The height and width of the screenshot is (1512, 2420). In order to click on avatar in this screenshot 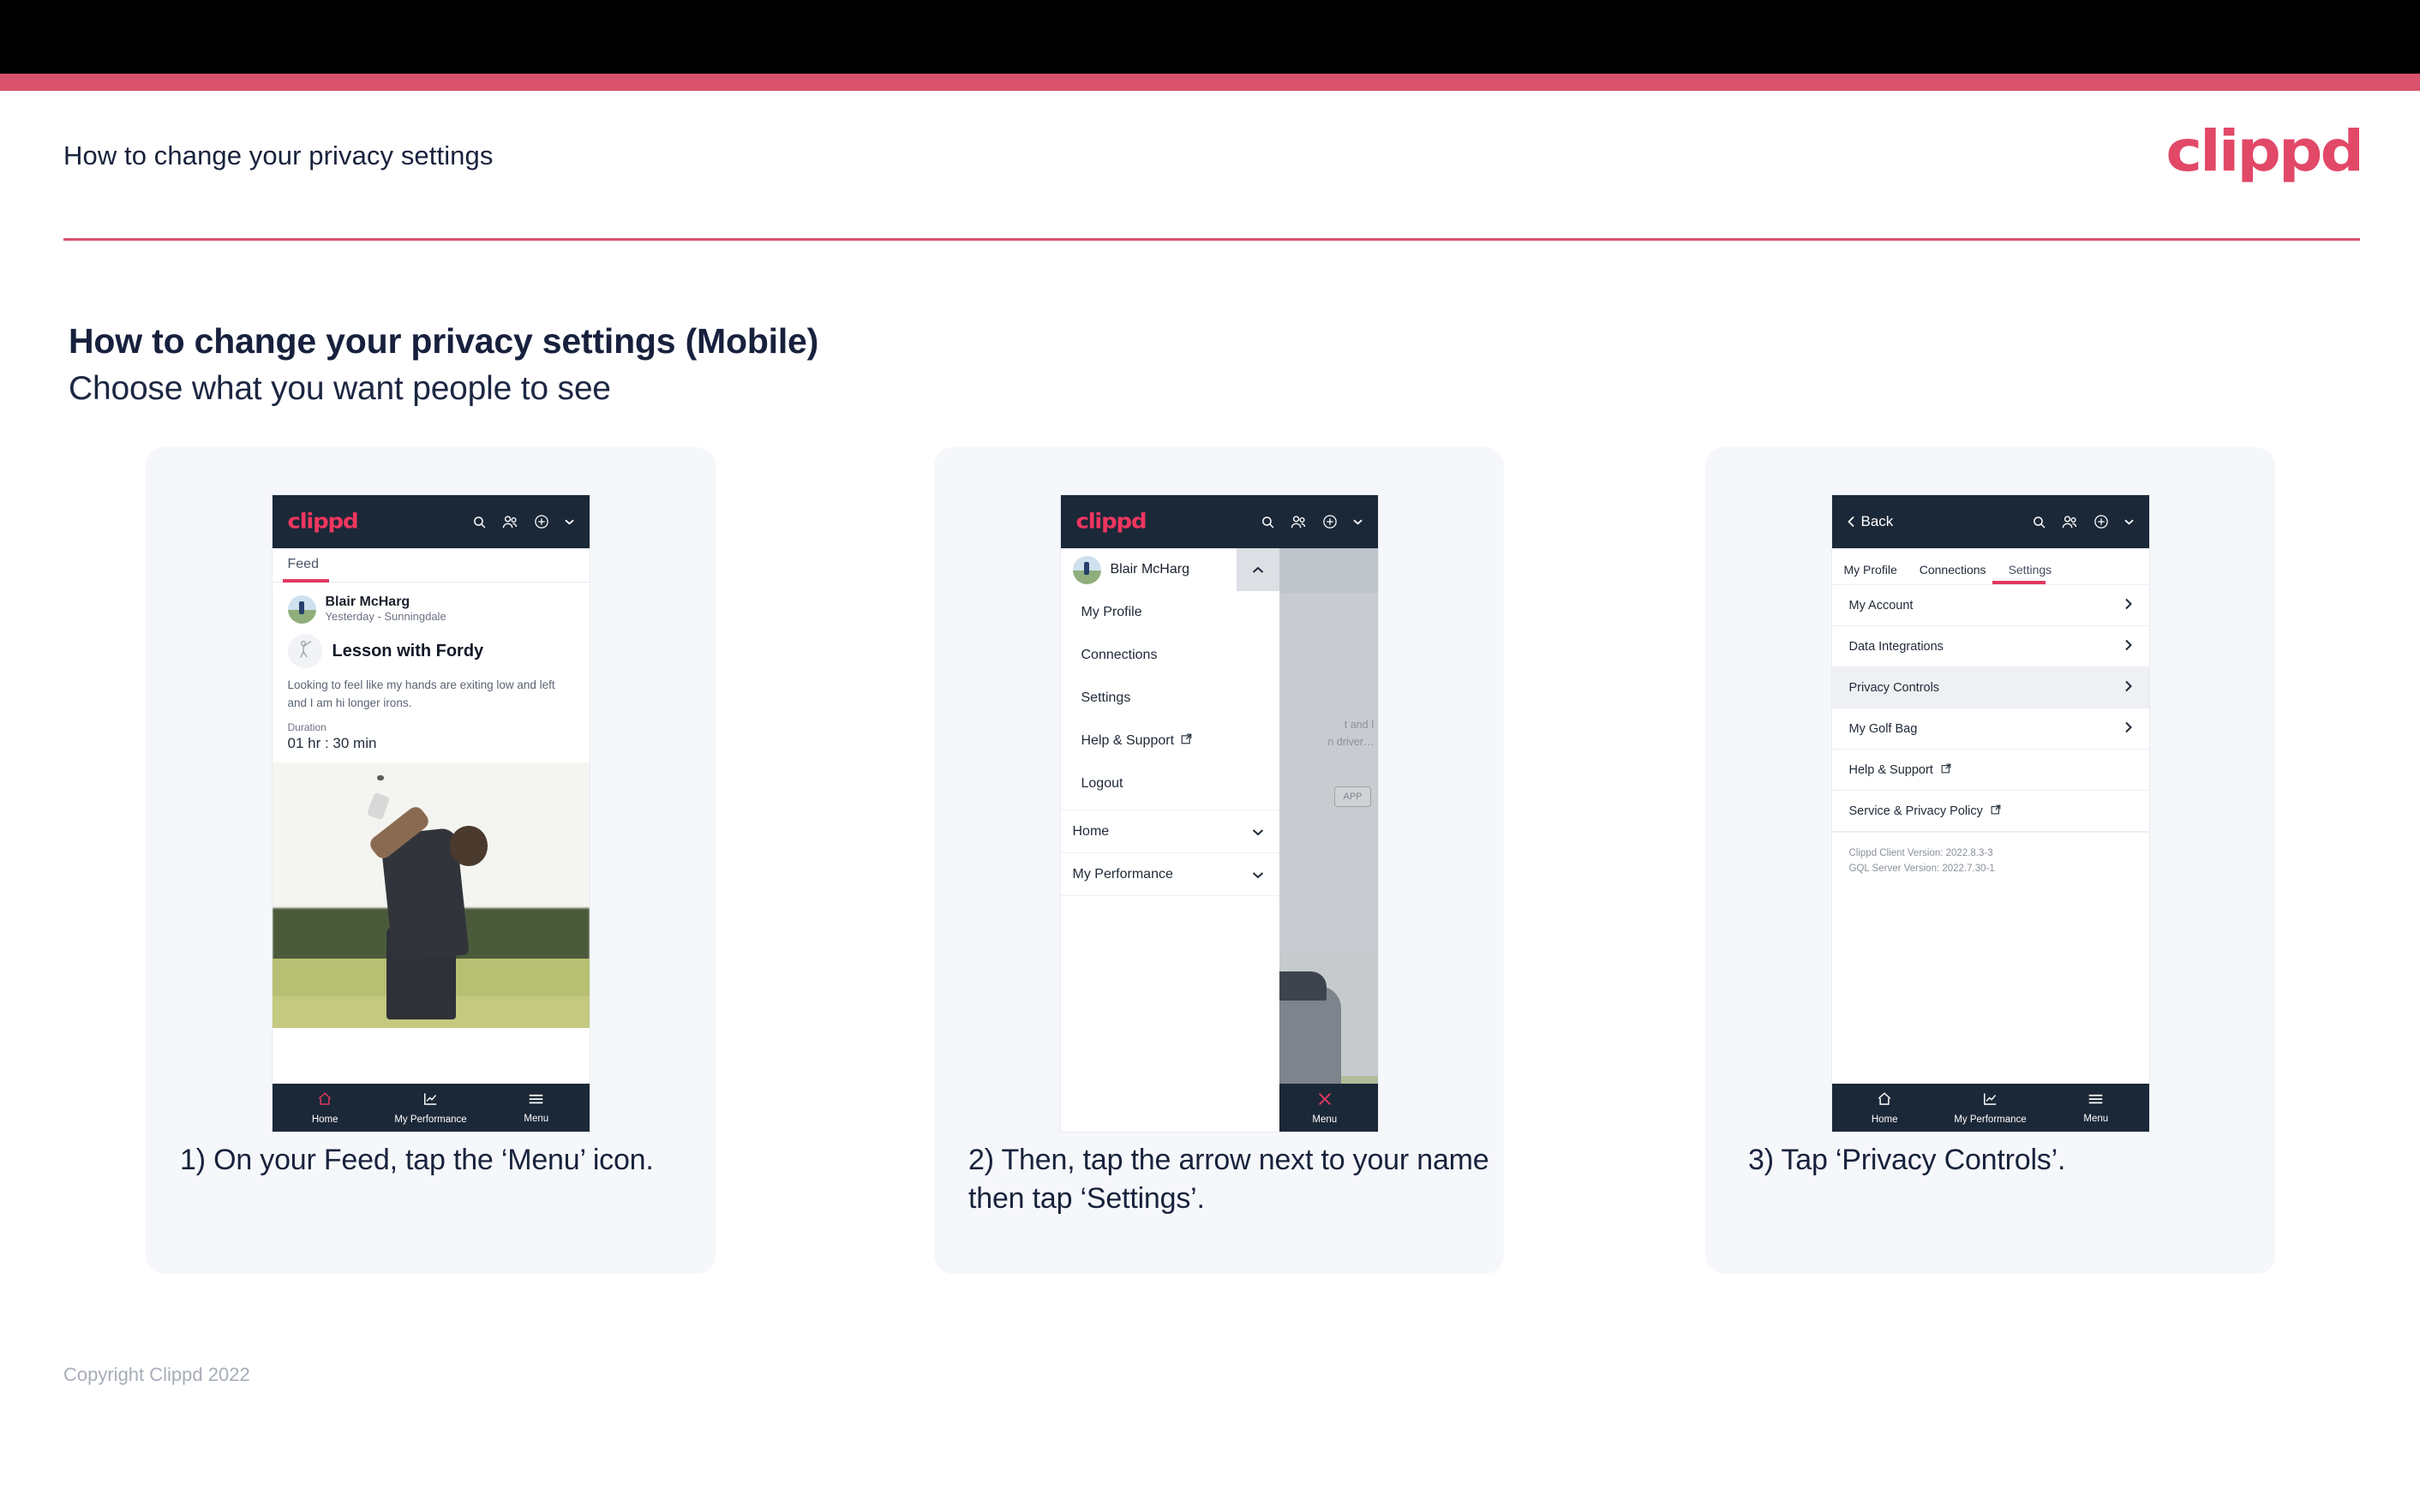, I will do `click(1086, 570)`.